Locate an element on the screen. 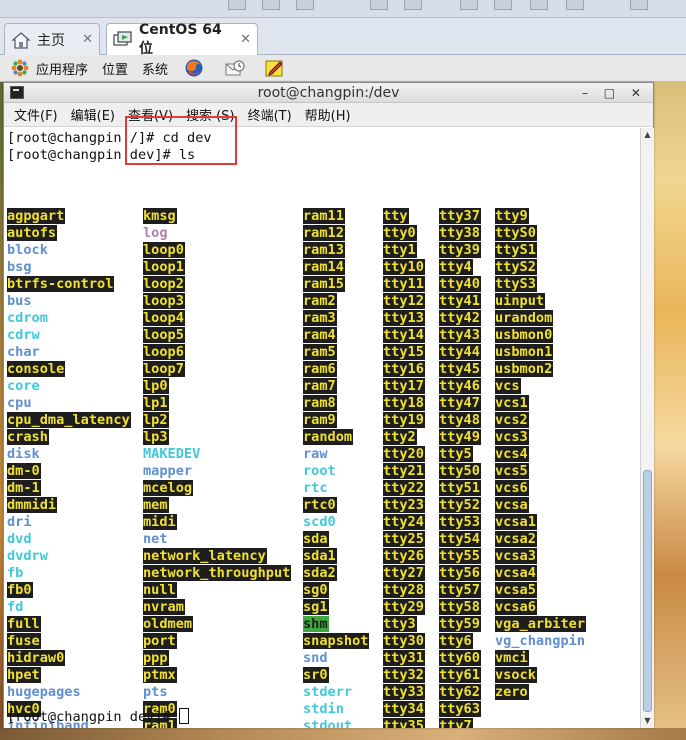 Image resolution: width=686 pixels, height=740 pixels. tab-label: 主页 is located at coordinates (51, 40).